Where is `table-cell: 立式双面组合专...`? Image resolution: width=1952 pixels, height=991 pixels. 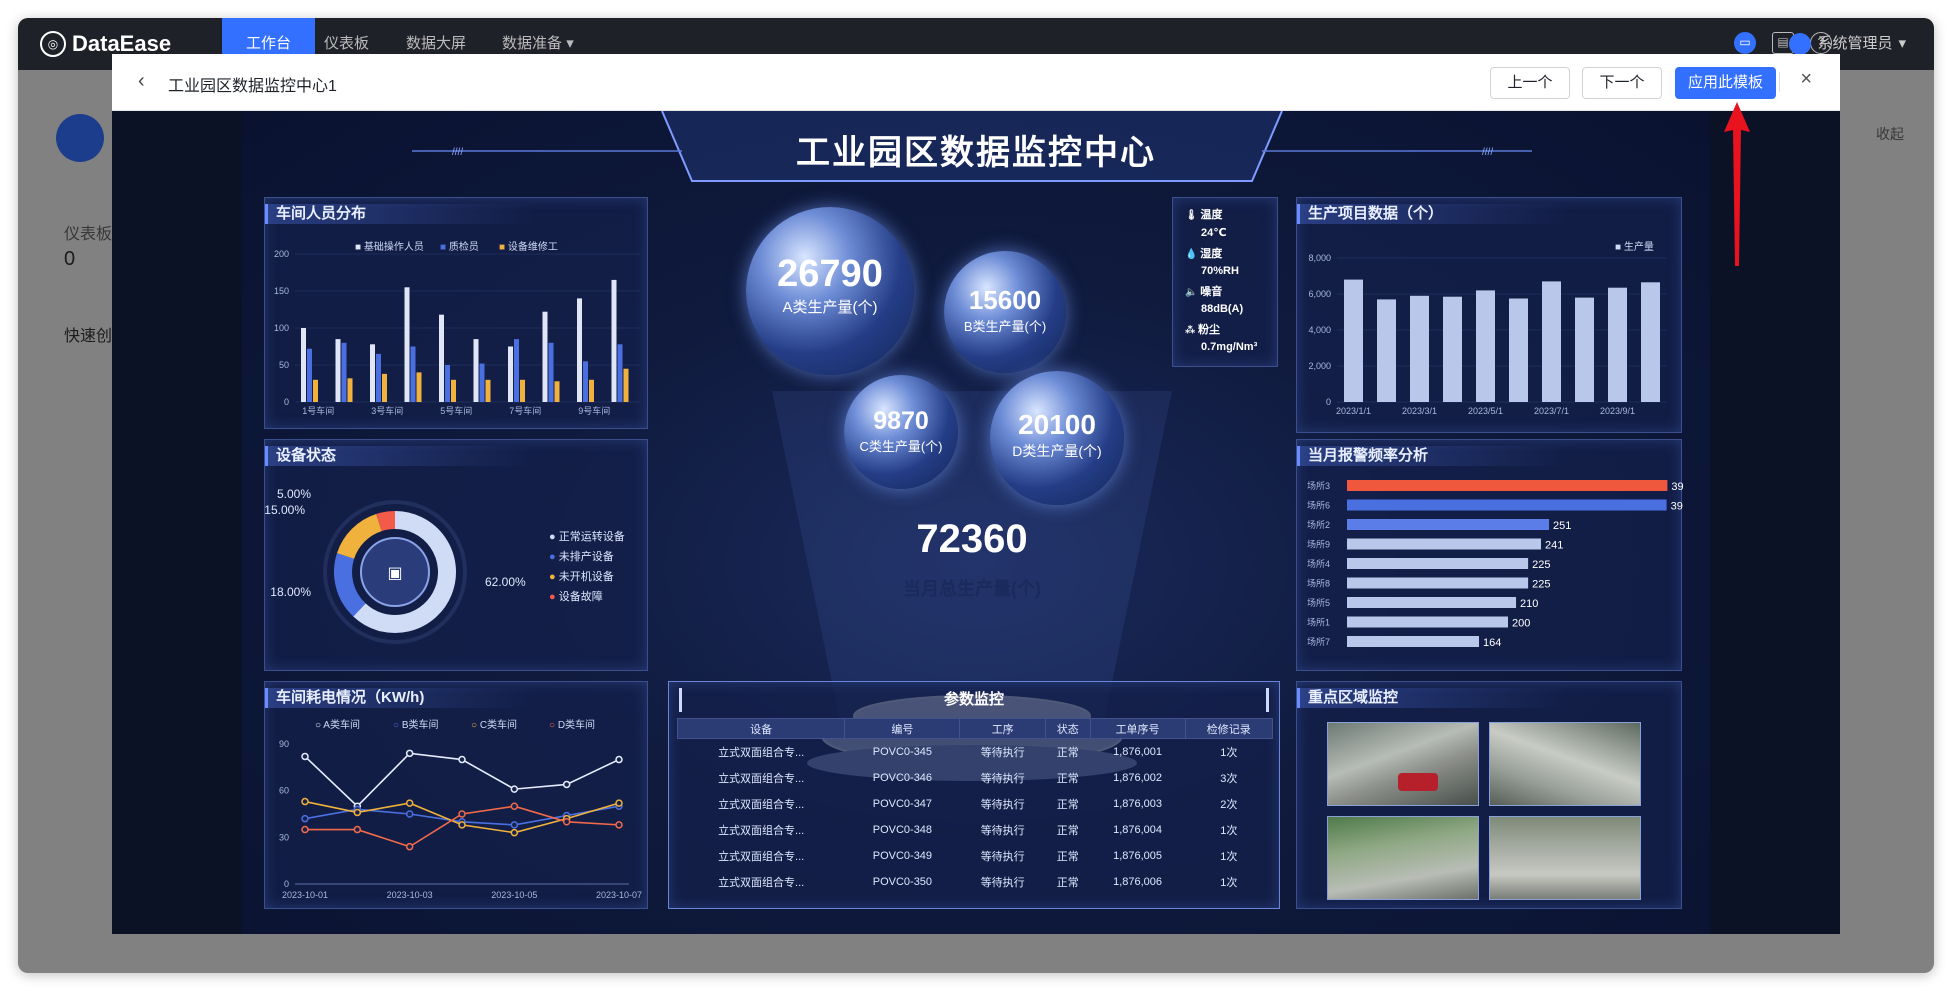 table-cell: 立式双面组合专... is located at coordinates (761, 830).